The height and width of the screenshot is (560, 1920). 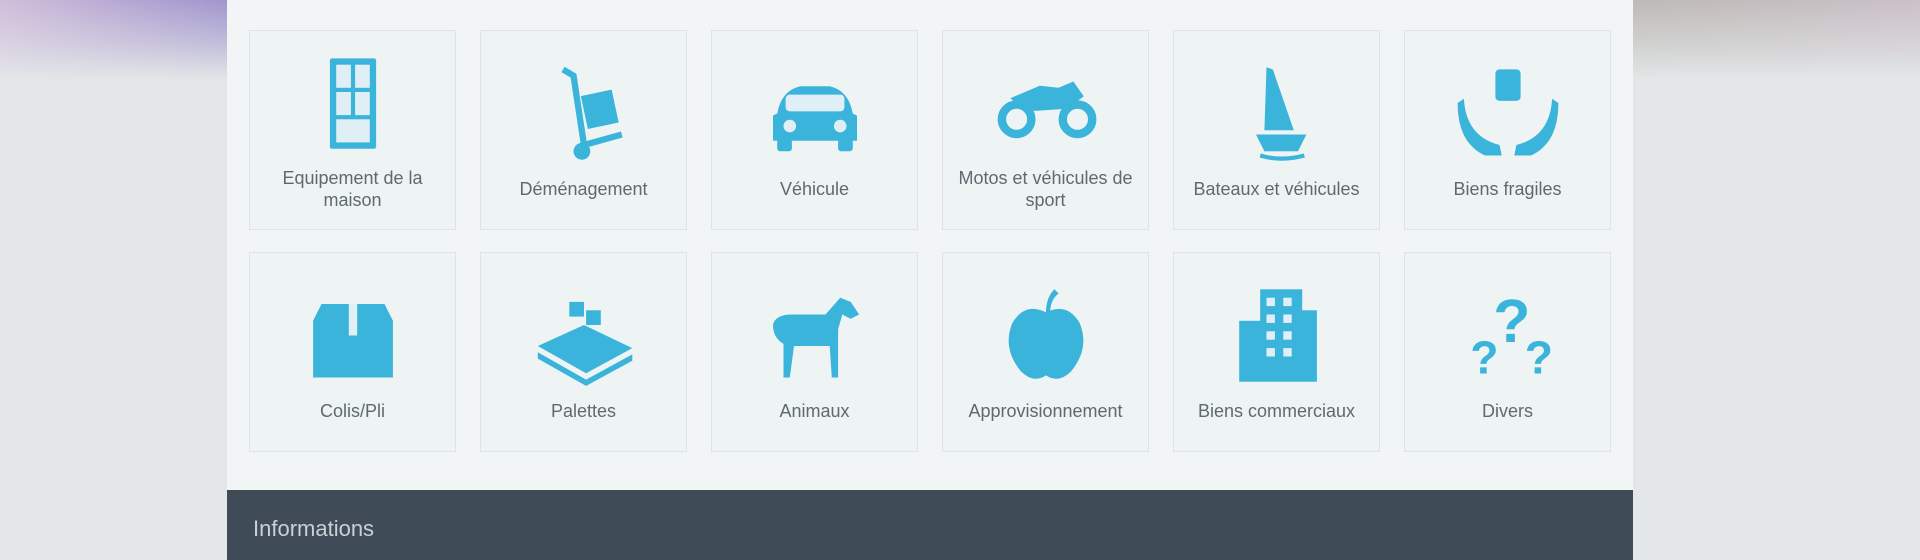 I want to click on category-card-motos: Motos et véhicules de sport, so click(x=1045, y=130).